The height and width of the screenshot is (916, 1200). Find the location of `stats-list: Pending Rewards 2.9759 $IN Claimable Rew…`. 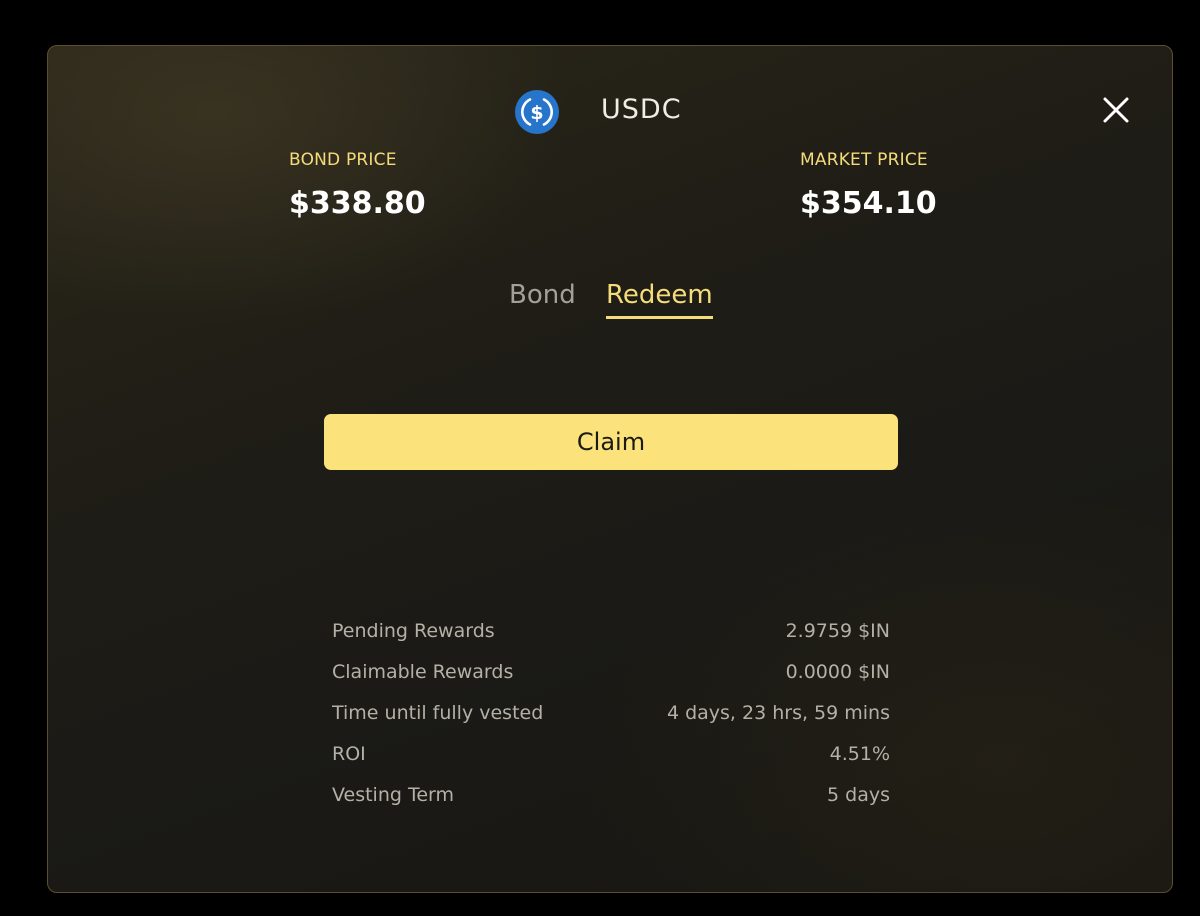

stats-list: Pending Rewards 2.9759 $IN Claimable Rew… is located at coordinates (611, 718).